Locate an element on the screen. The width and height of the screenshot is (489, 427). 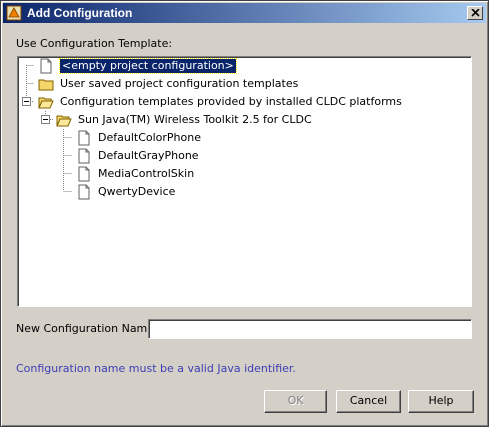
tree-node-label: DefaultGrayPhone is located at coordinates (148, 155).